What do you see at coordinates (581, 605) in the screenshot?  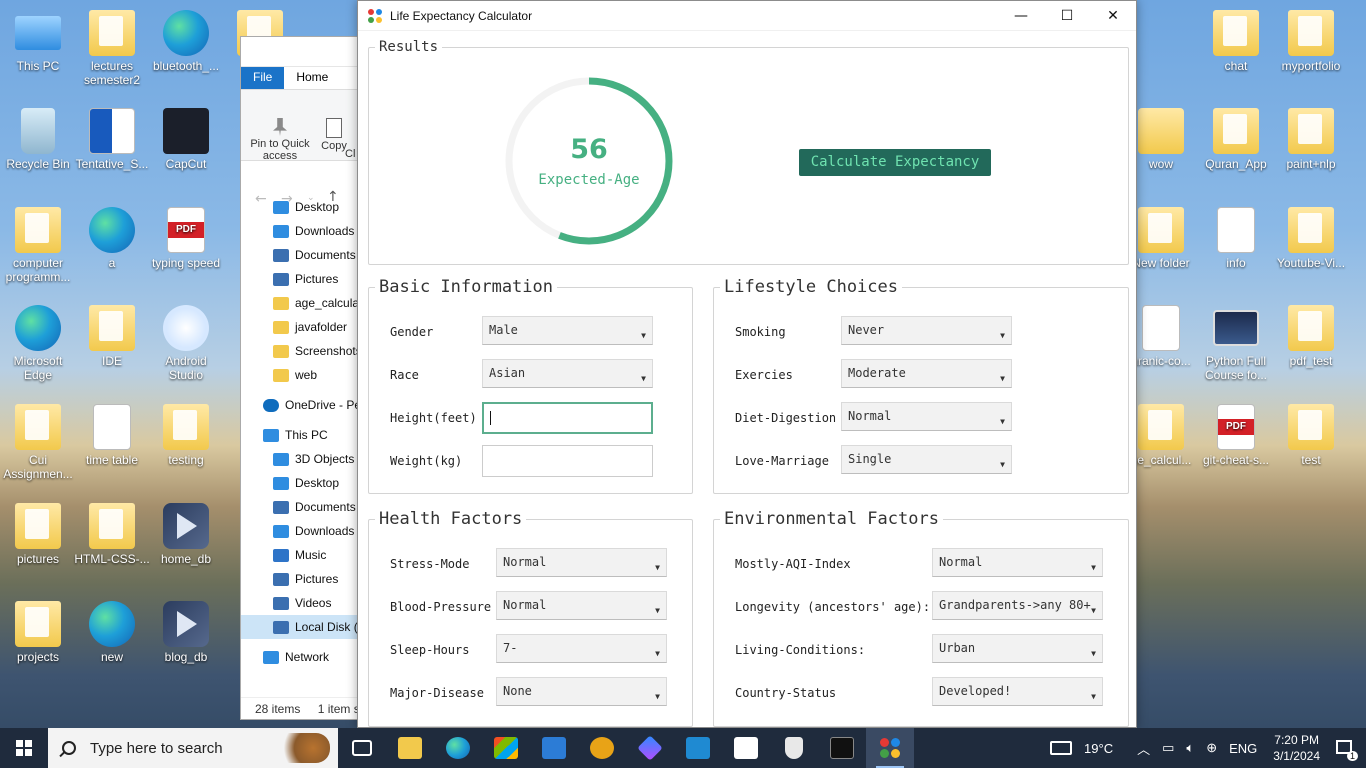 I see `blood-pressure-select: Normal ▼` at bounding box center [581, 605].